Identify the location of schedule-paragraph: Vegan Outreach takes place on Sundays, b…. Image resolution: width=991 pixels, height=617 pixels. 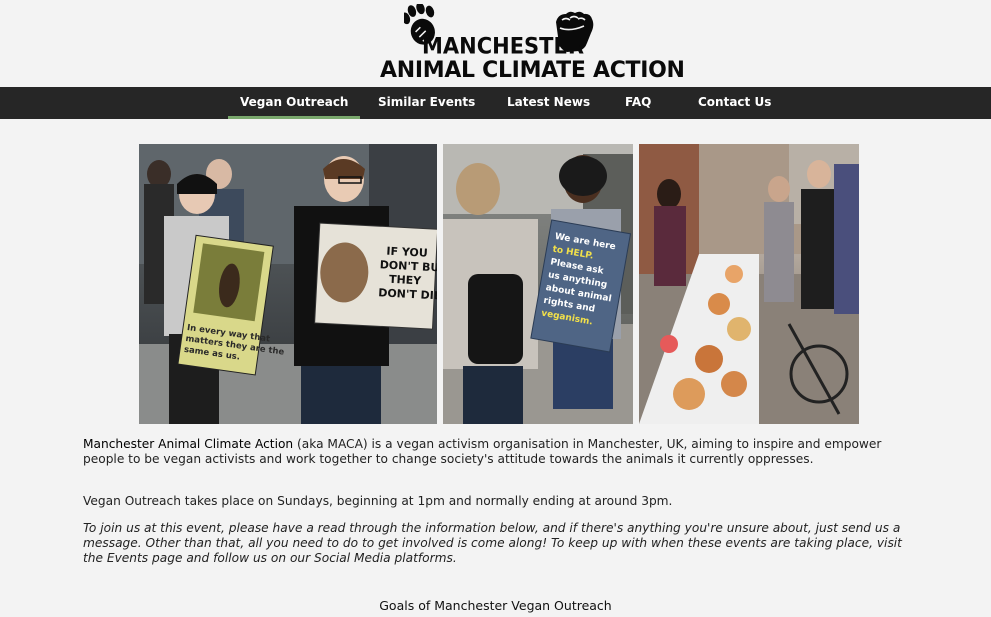
(378, 501).